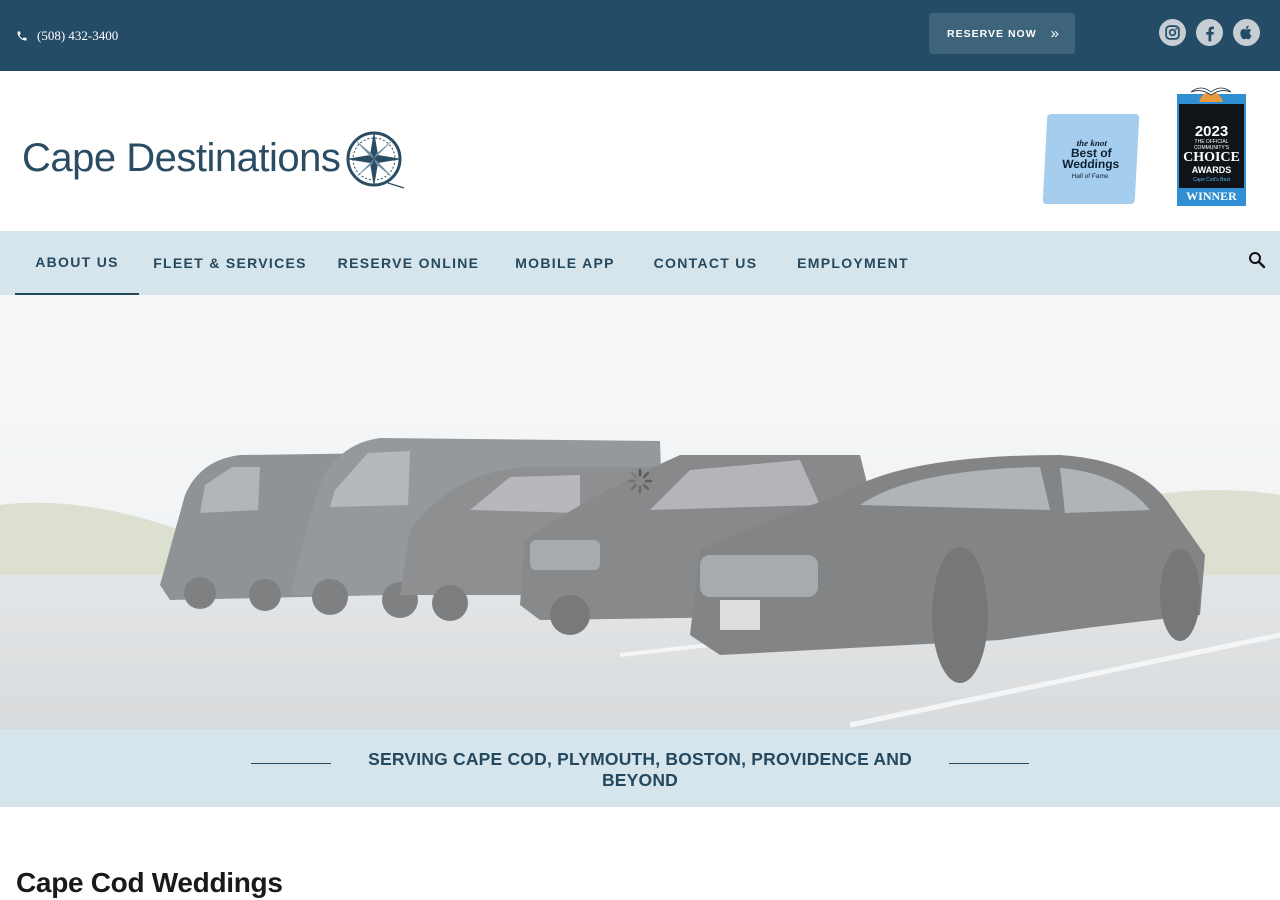  I want to click on nav-item-mobile-app: MOBILE APP, so click(565, 263).